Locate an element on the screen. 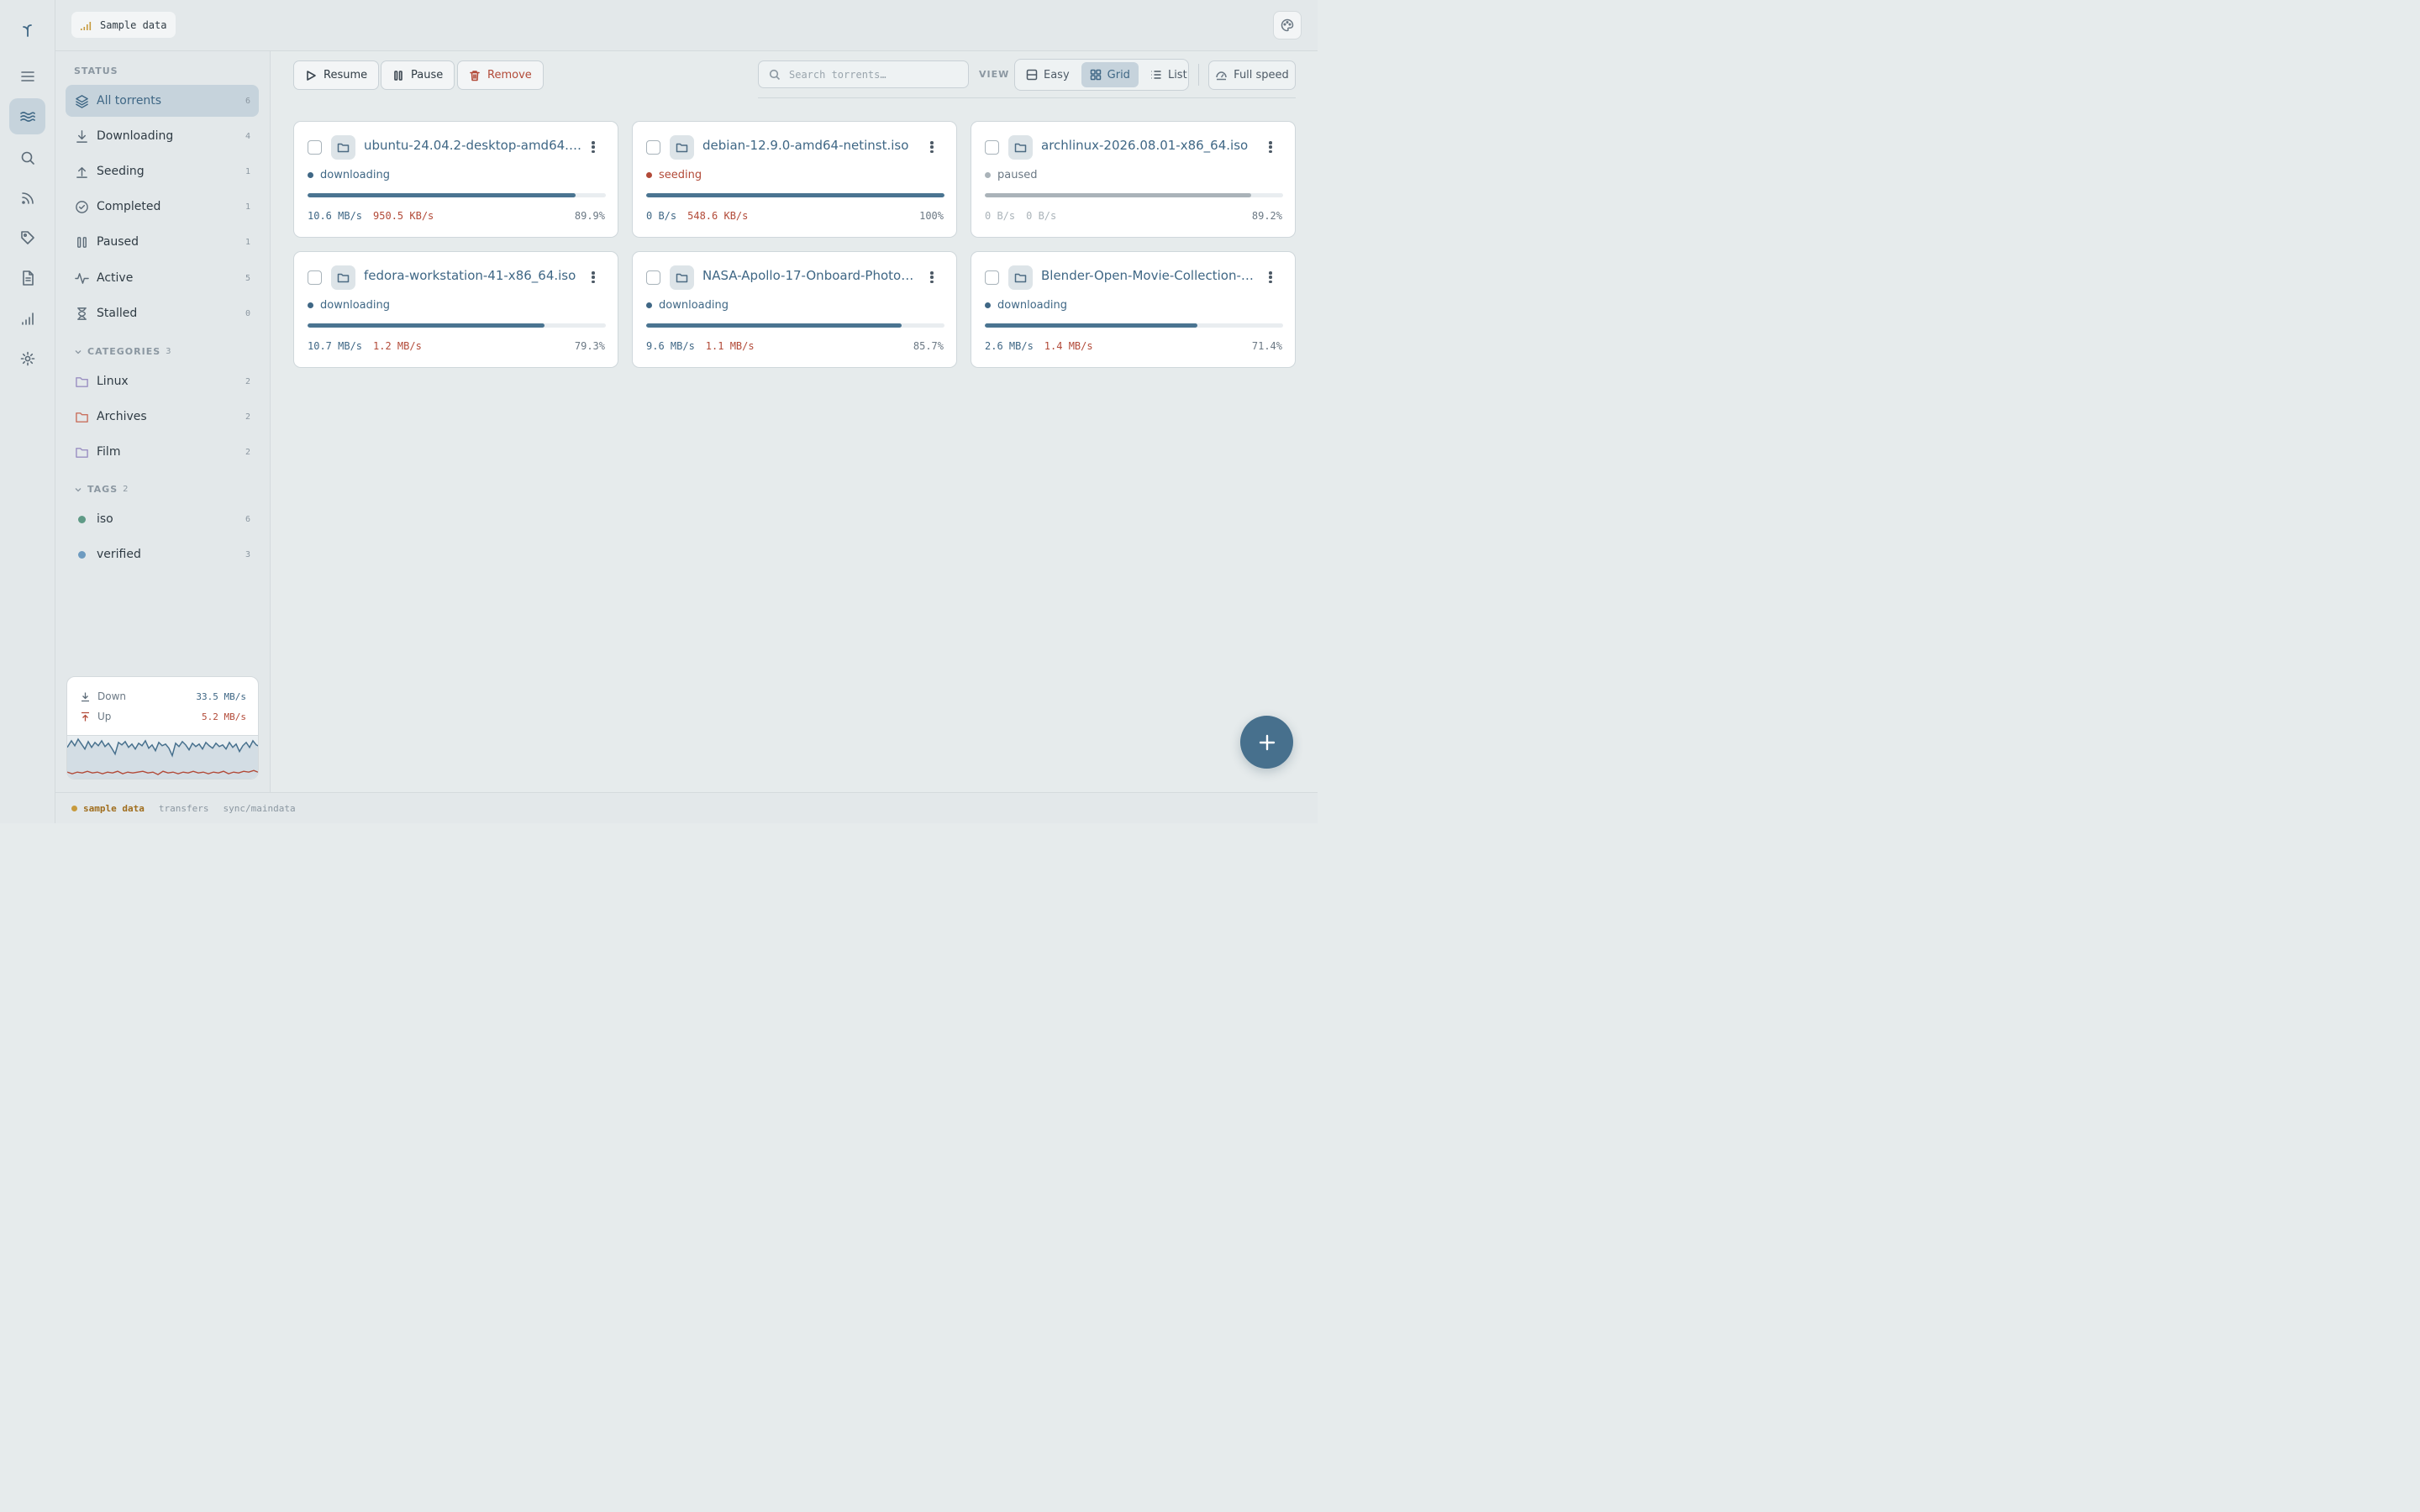 The height and width of the screenshot is (1512, 2420). upload-speed: 950.5 KB/s is located at coordinates (404, 216).